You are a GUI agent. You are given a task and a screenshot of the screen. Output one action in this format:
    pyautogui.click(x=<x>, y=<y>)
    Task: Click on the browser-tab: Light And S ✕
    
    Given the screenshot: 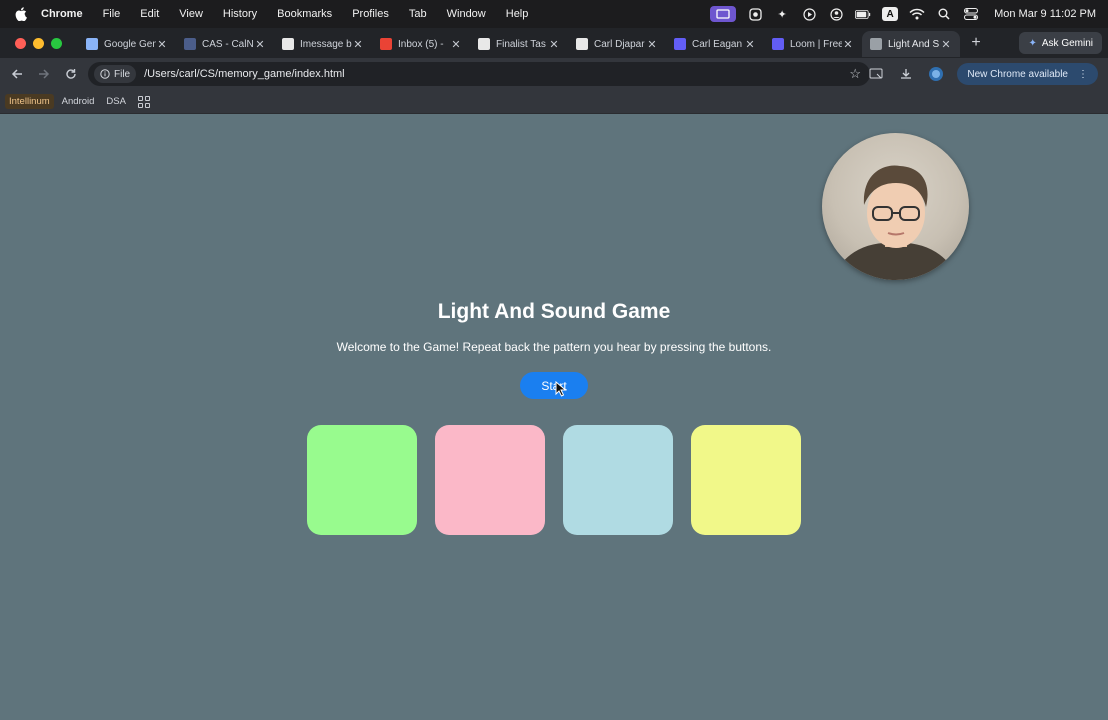 What is the action you would take?
    pyautogui.click(x=911, y=44)
    